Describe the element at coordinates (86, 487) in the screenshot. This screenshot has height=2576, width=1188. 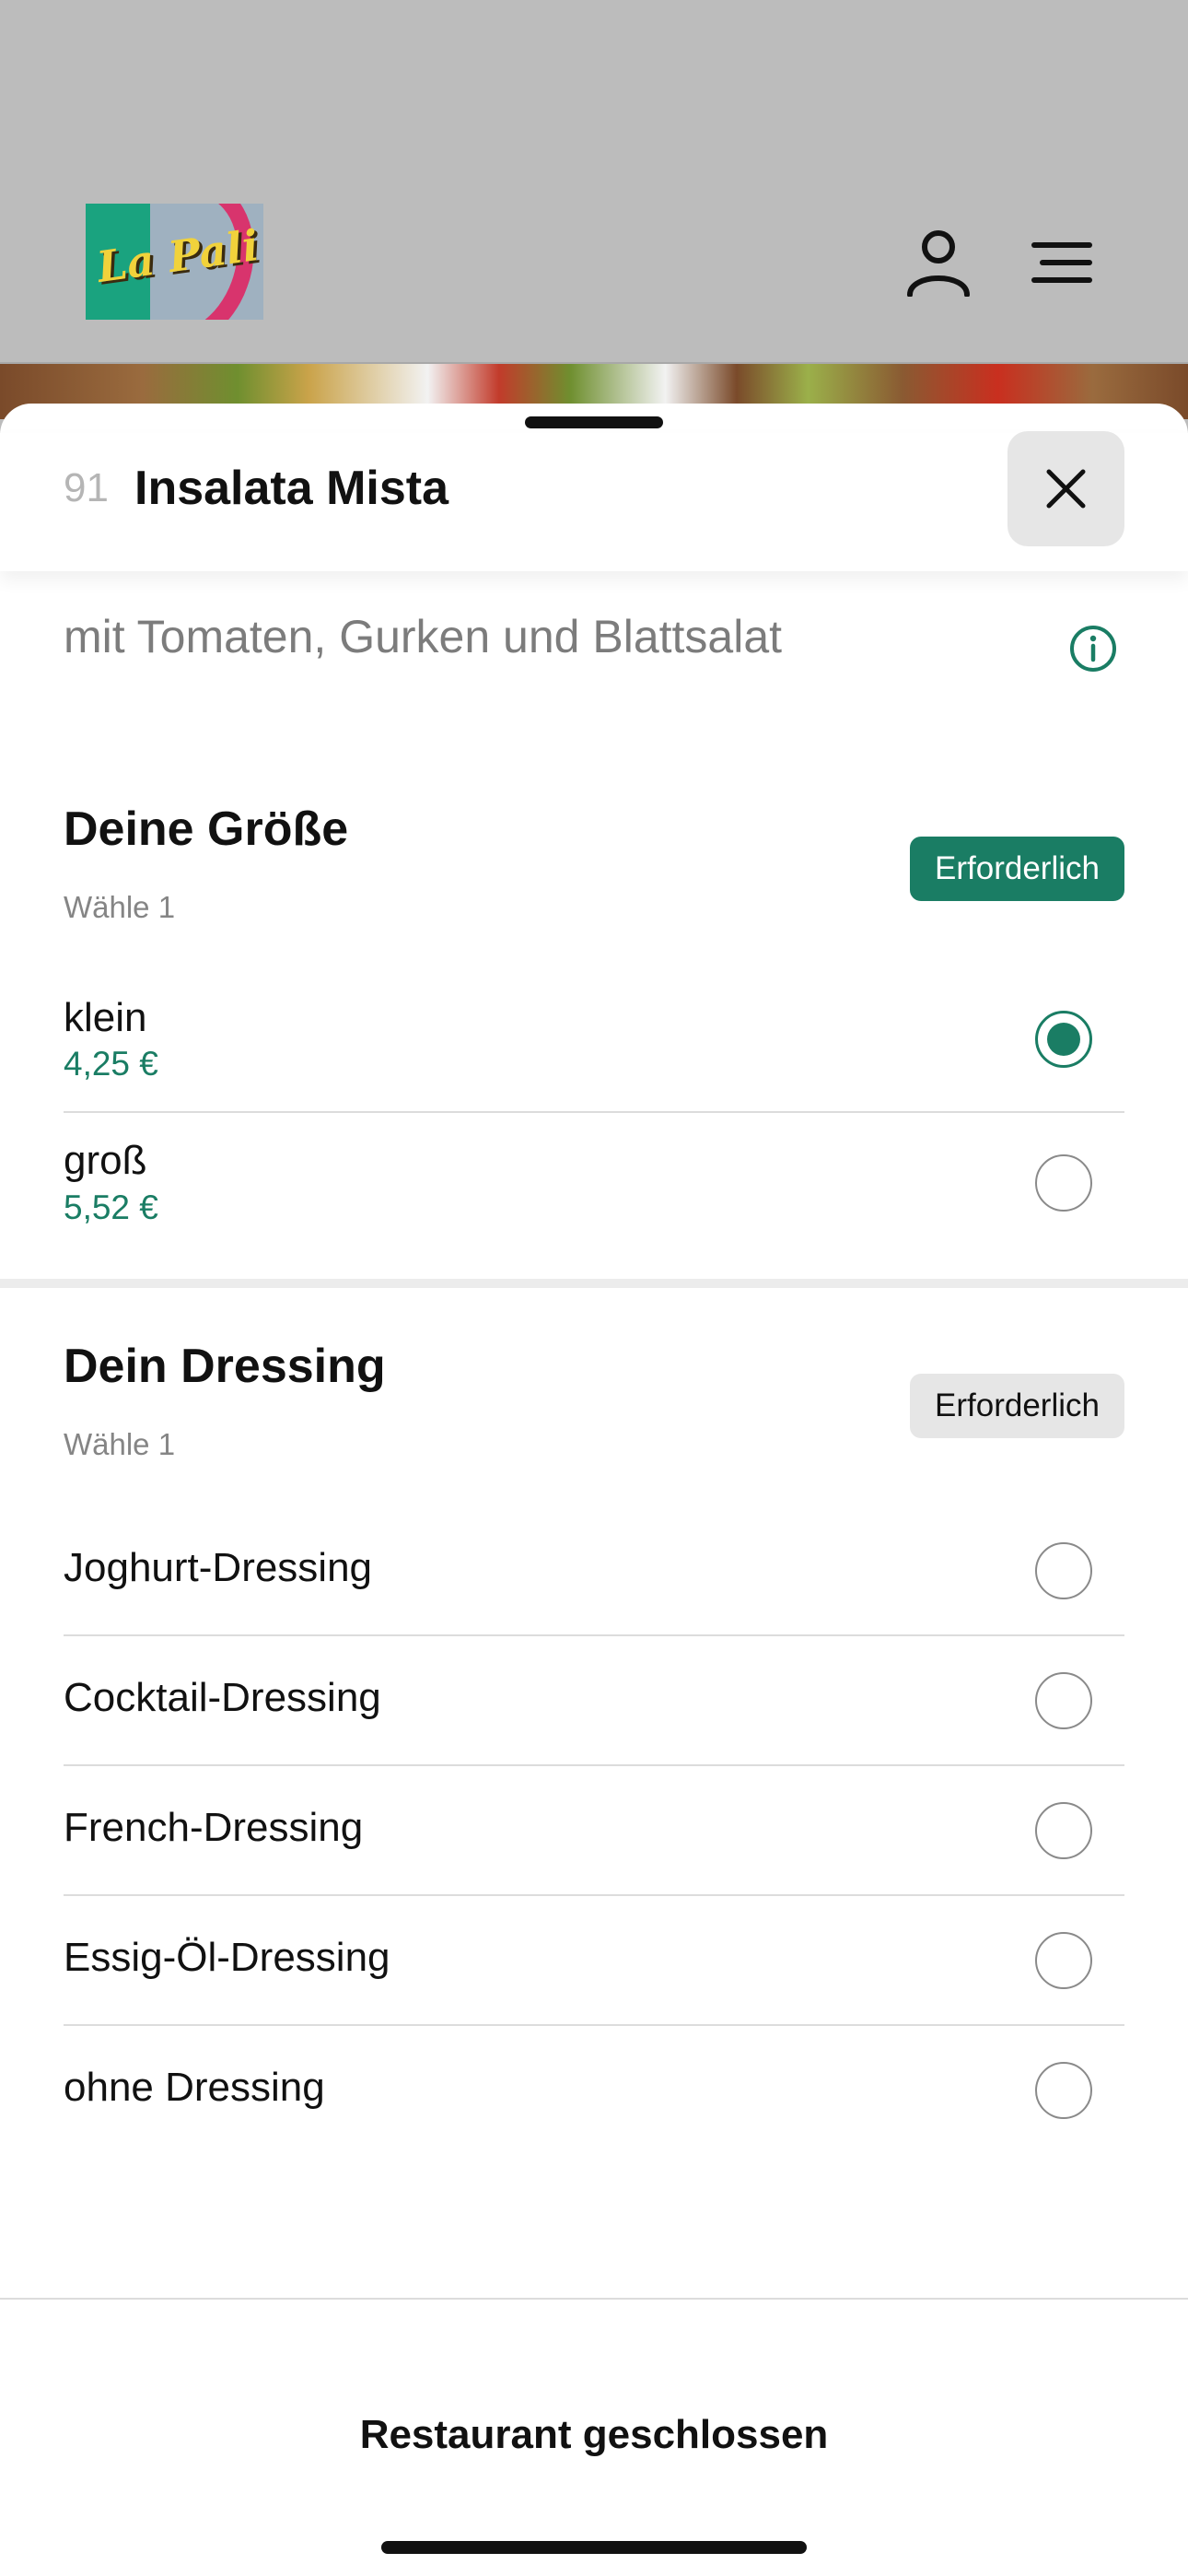
I see `item-number: 91` at that location.